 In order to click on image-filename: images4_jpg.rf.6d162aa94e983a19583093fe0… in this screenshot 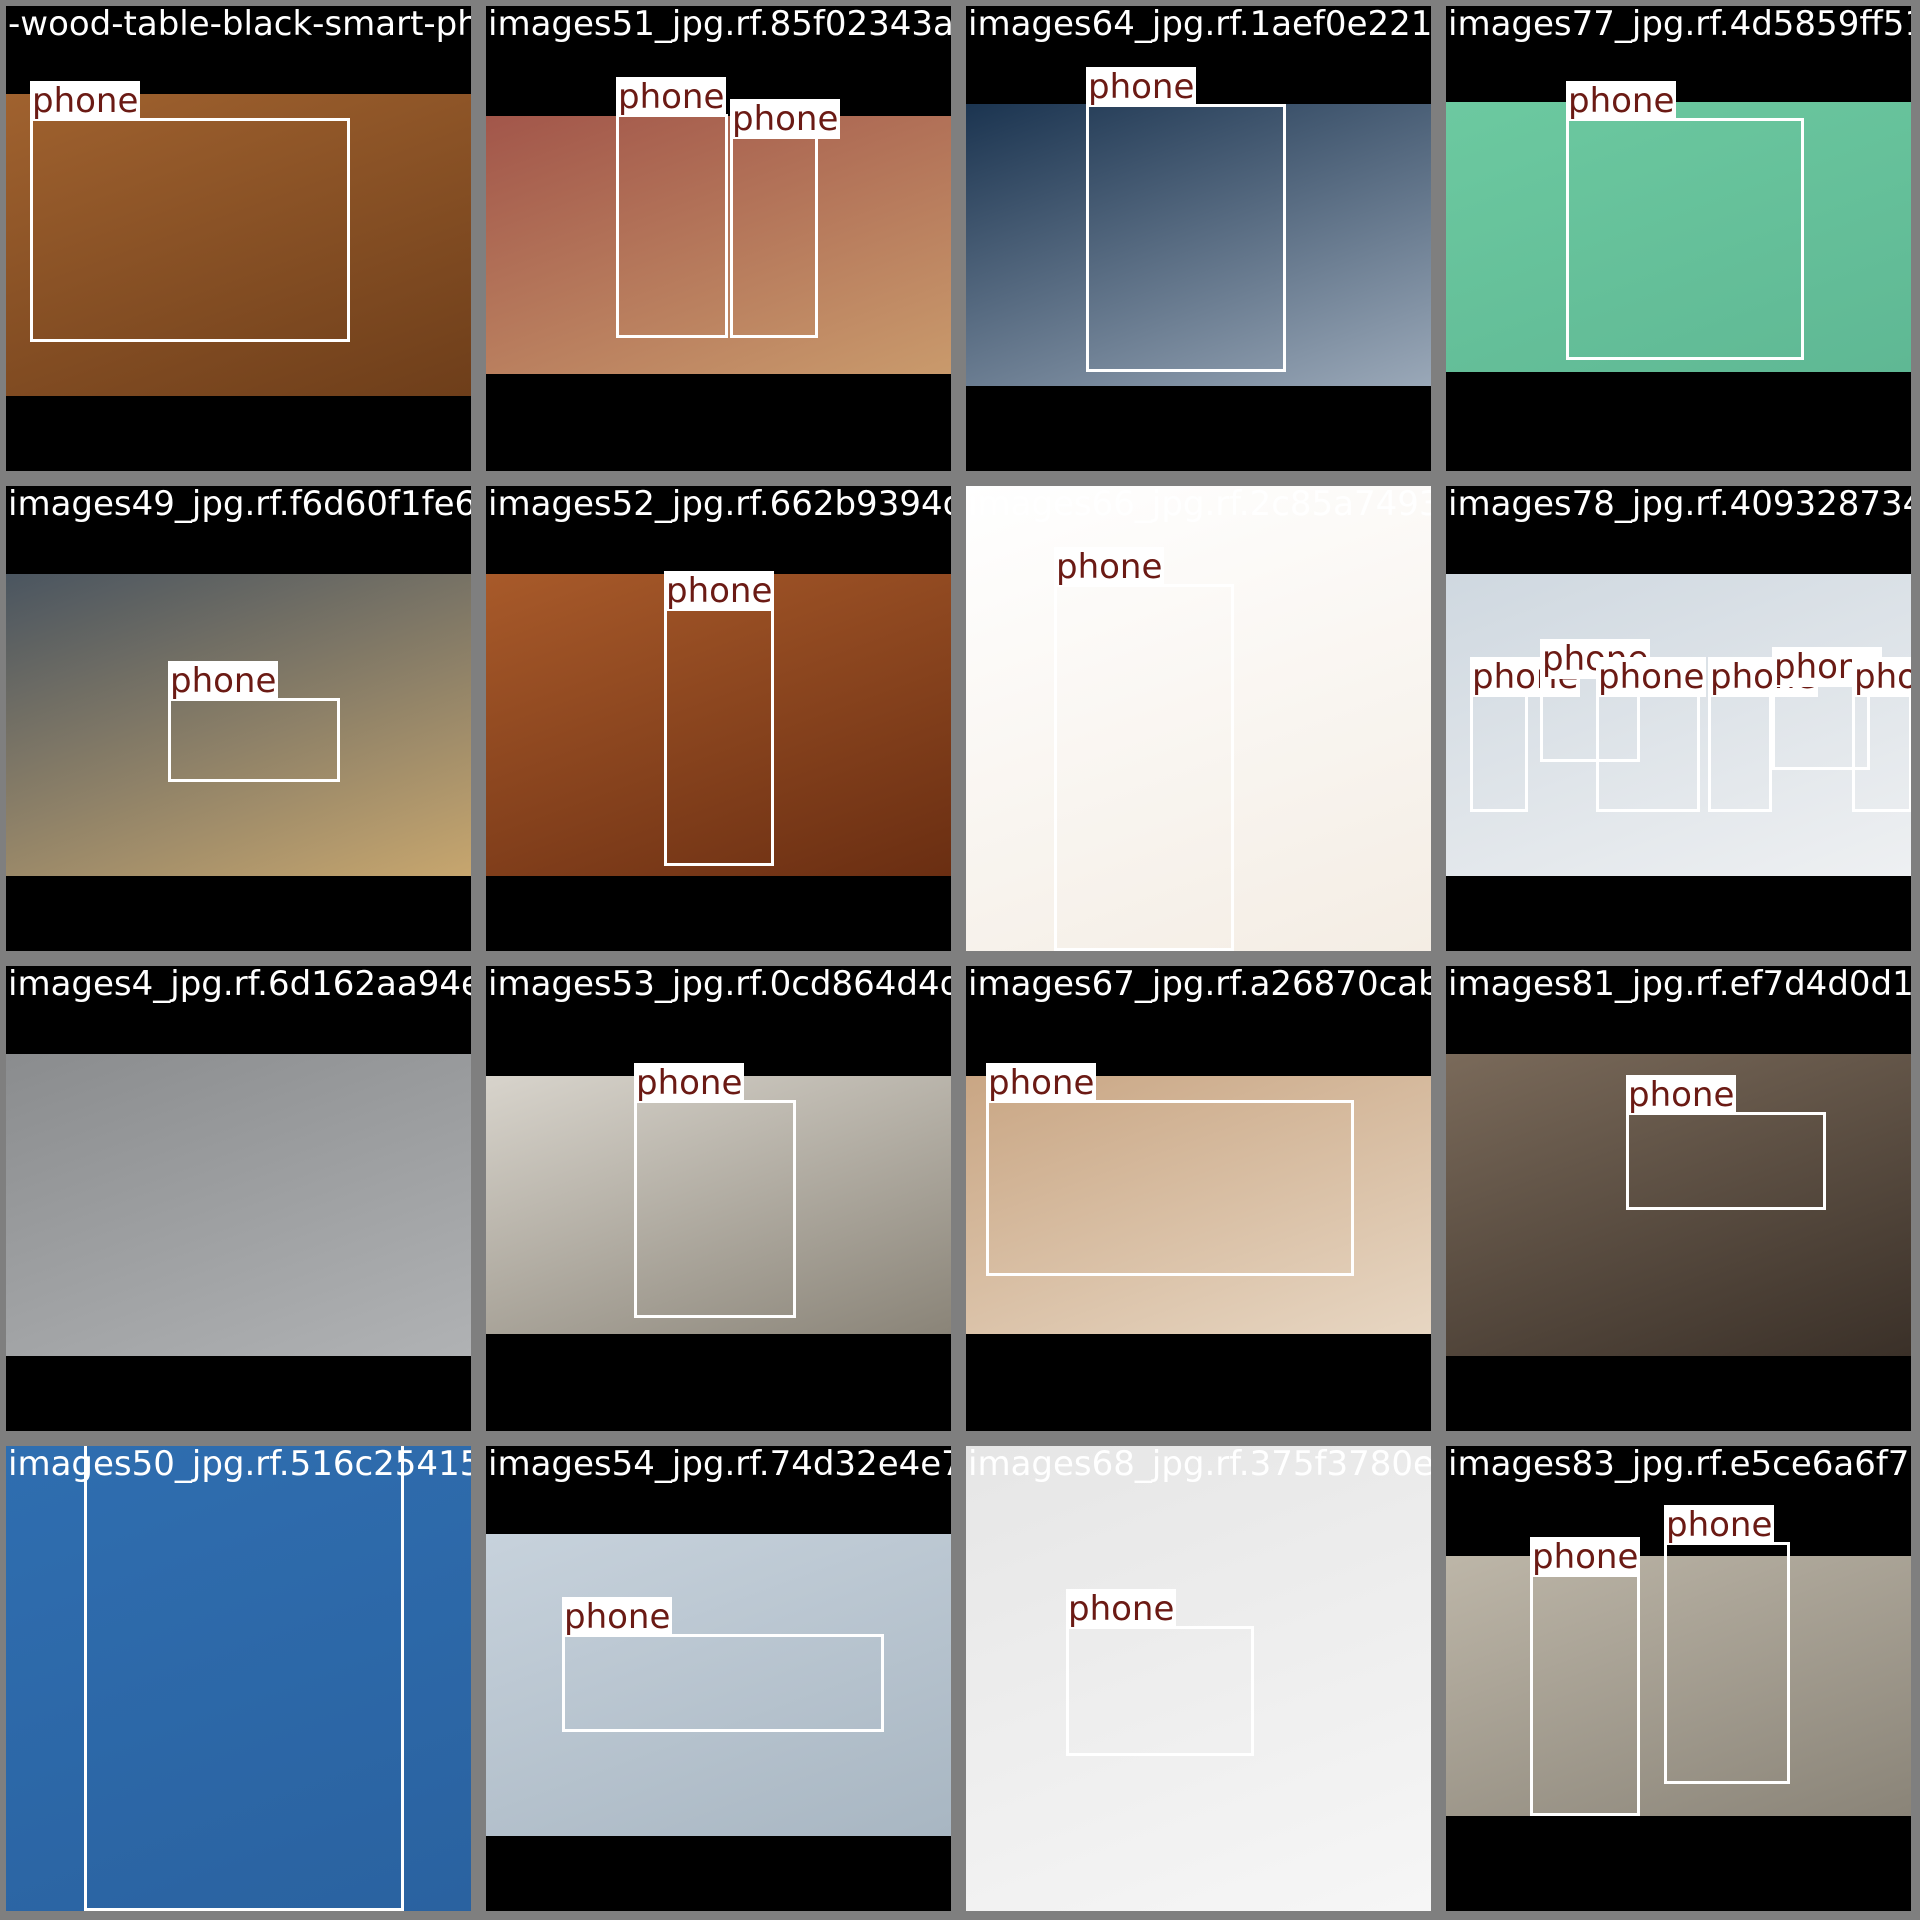, I will do `click(239, 985)`.